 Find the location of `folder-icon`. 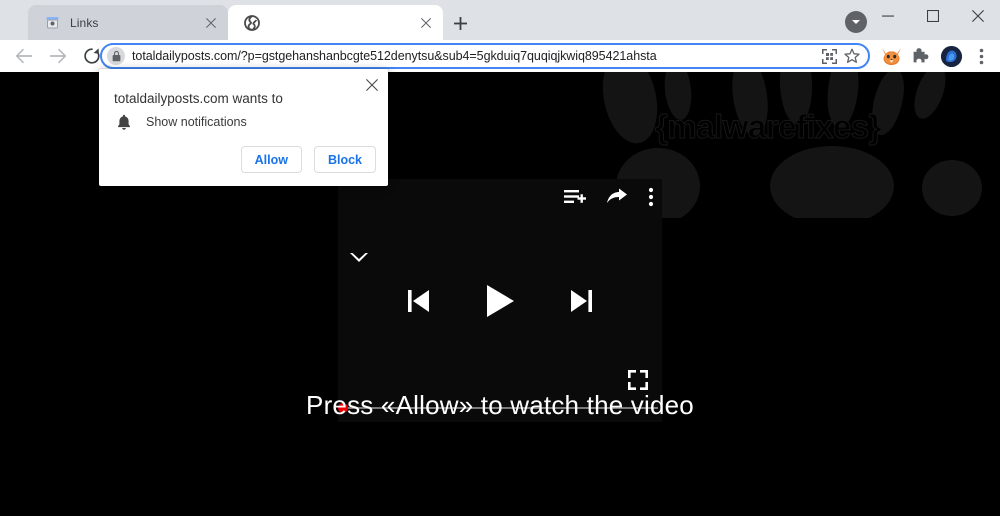

folder-icon is located at coordinates (52, 23).